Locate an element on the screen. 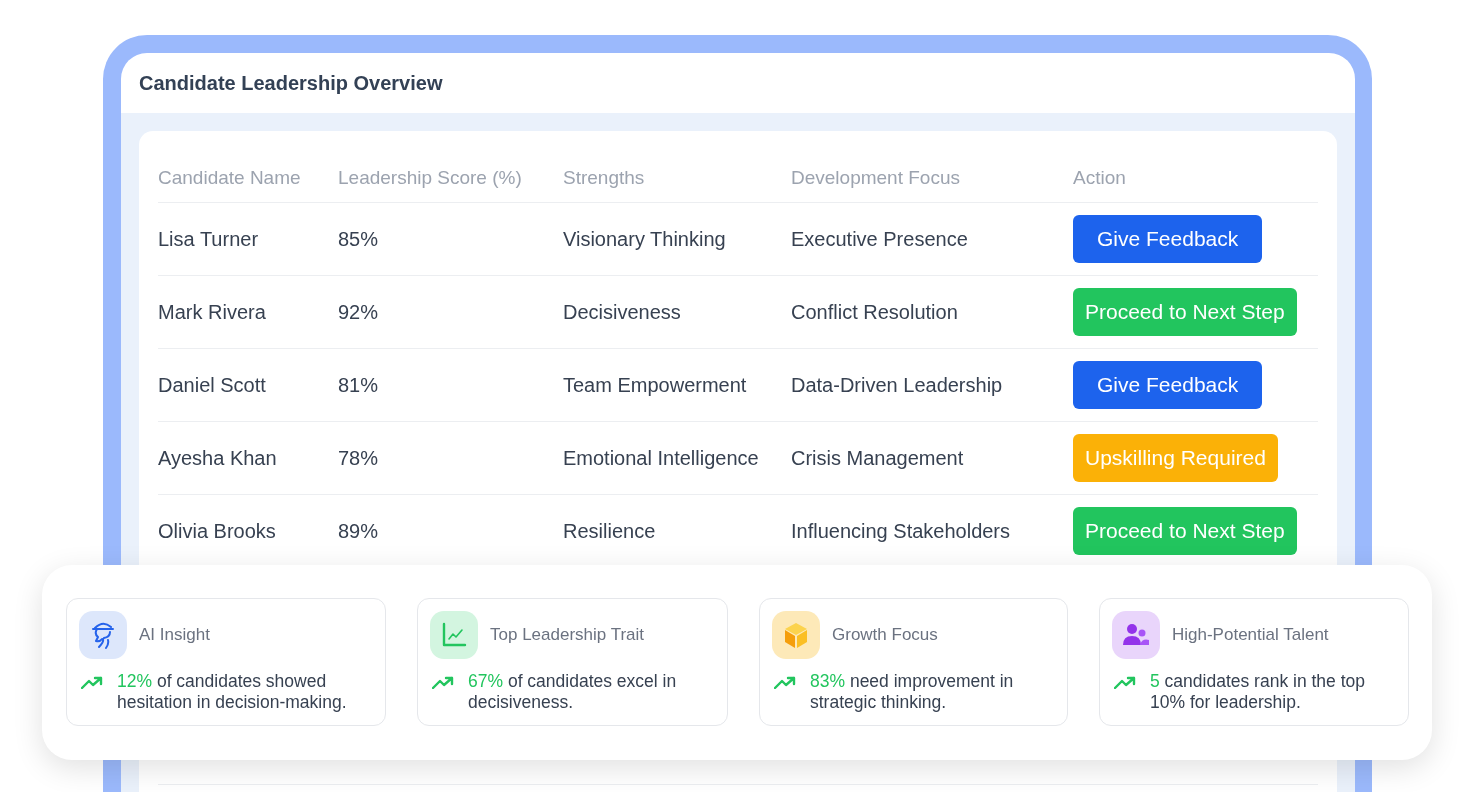  table-cell-text: Executive Presence is located at coordinates (880, 239).